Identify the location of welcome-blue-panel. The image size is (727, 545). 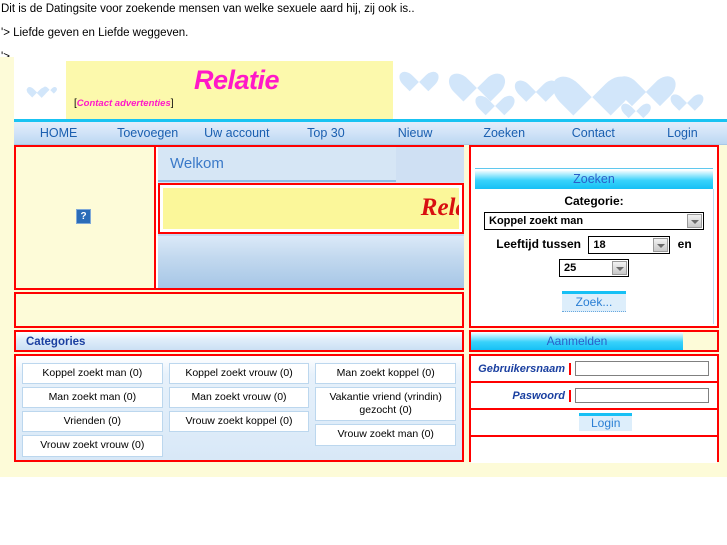
(311, 262).